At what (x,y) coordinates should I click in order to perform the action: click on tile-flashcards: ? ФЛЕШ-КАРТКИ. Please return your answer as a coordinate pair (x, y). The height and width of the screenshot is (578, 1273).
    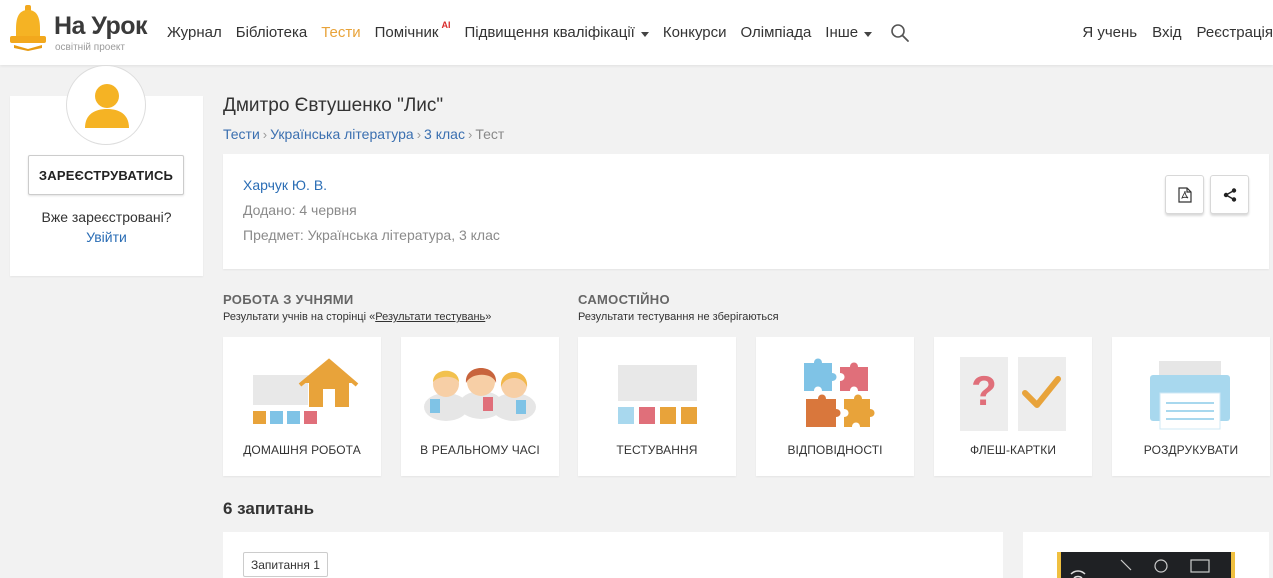
    Looking at the image, I should click on (1013, 406).